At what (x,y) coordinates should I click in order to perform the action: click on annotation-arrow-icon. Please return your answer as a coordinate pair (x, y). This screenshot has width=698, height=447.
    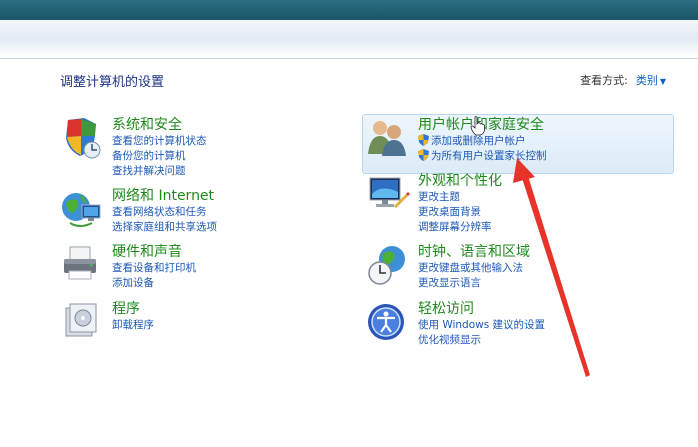
    Looking at the image, I should click on (551, 267).